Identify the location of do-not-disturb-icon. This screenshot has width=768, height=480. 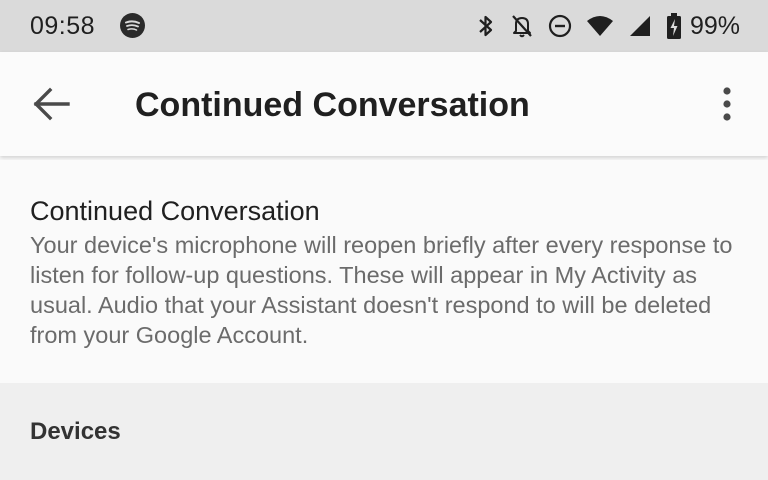
(560, 26).